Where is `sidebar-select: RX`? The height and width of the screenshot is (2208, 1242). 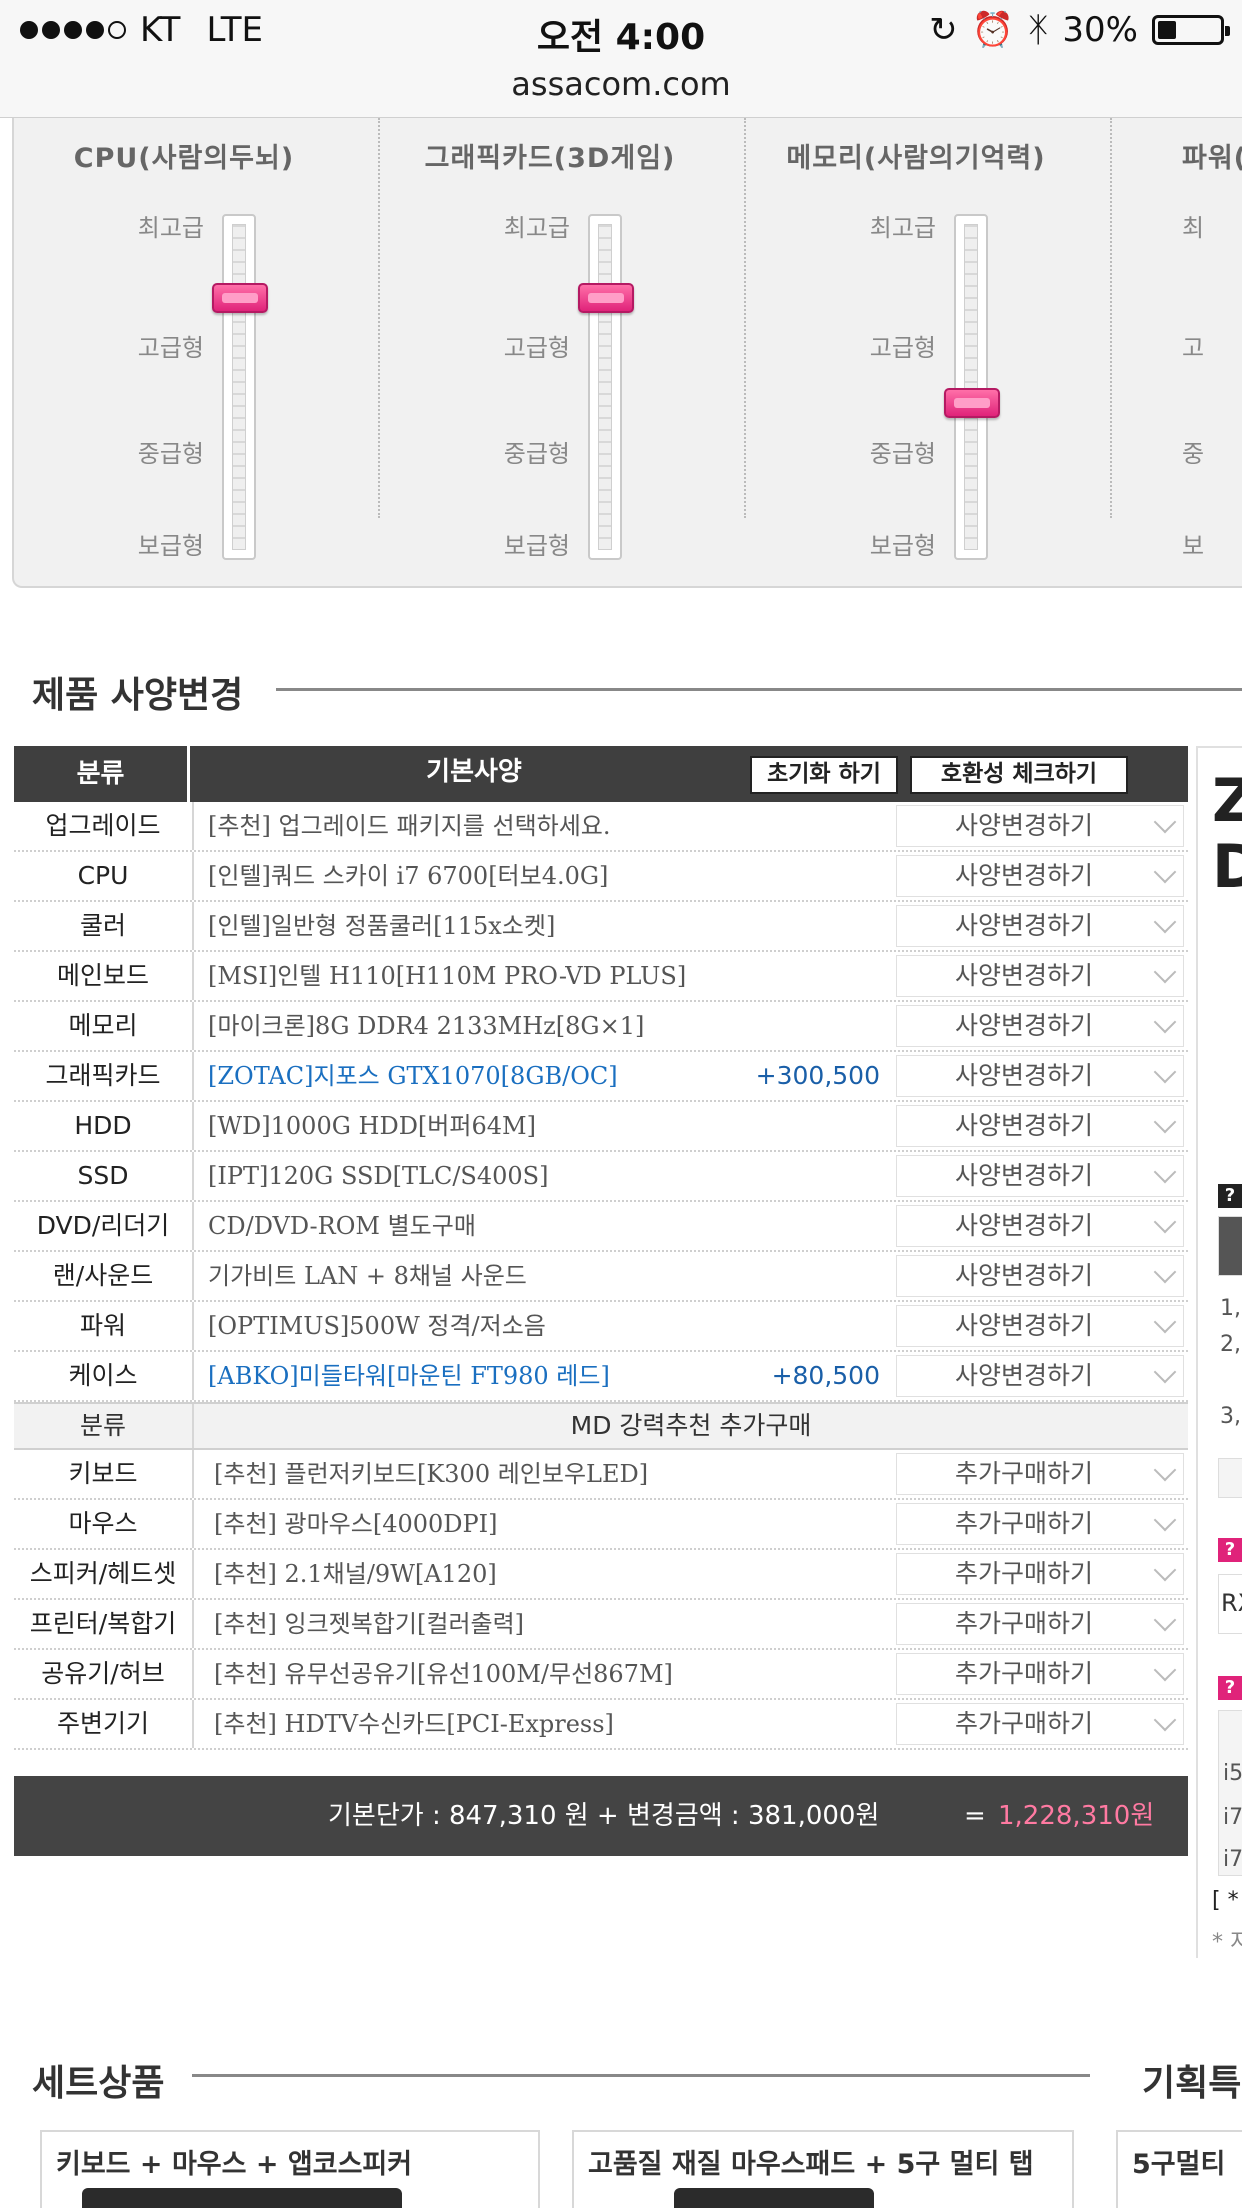
sidebar-select: RX is located at coordinates (1230, 1604).